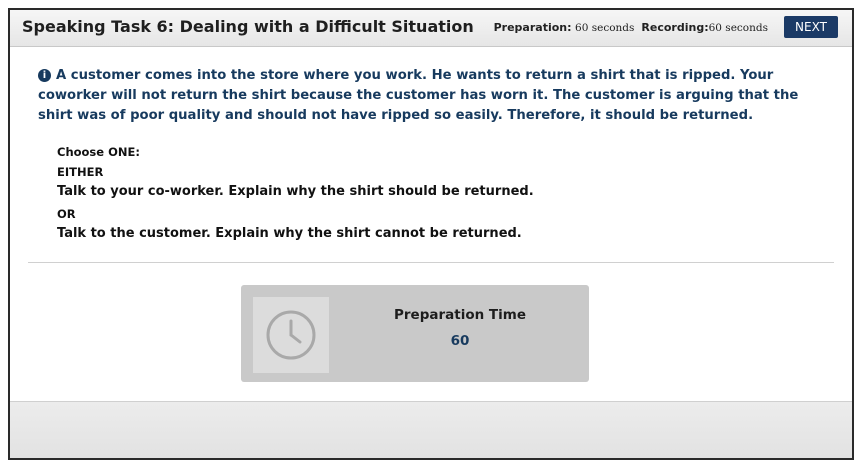 The image size is (866, 470). What do you see at coordinates (44, 75) in the screenshot?
I see `info-icon: i` at bounding box center [44, 75].